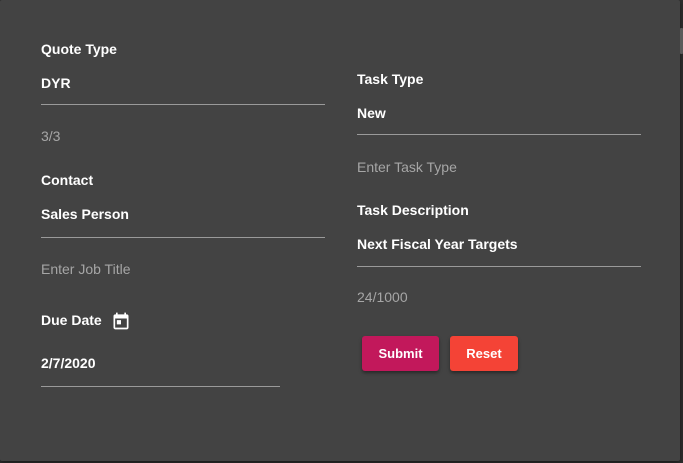 This screenshot has height=463, width=683. Describe the element at coordinates (183, 269) in the screenshot. I see `job-title-input` at that location.